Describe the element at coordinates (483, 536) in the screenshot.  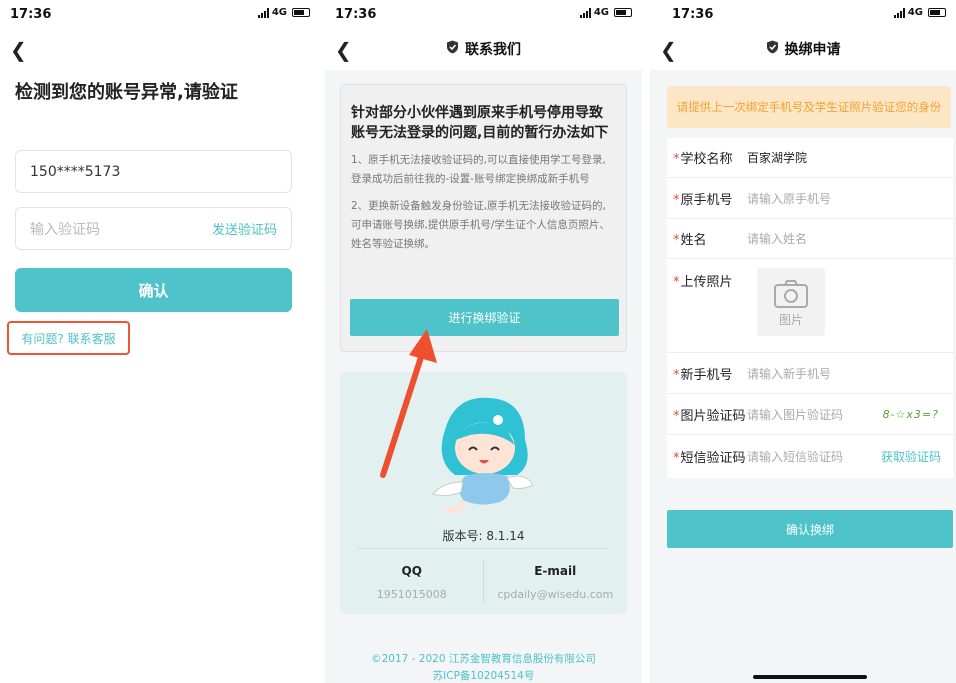
I see `version-label: 版本号: 8.1.14` at that location.